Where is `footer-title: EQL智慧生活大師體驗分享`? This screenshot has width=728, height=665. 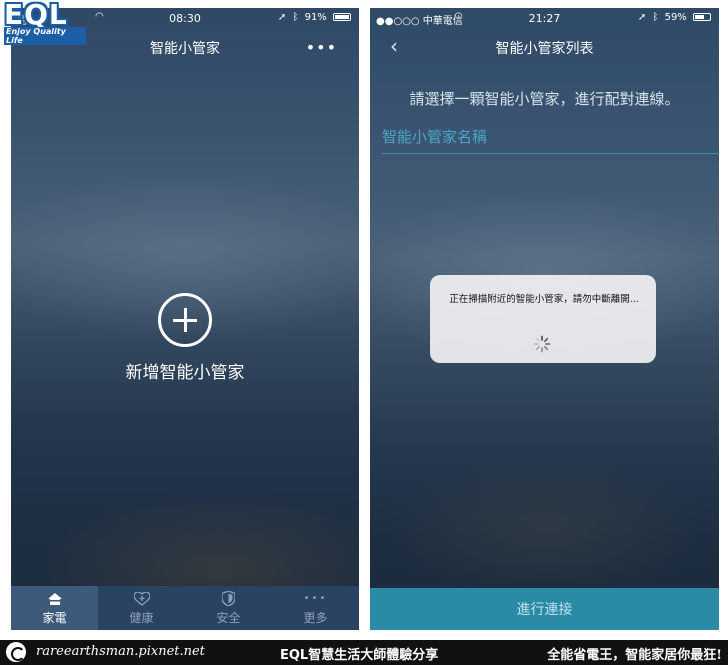 footer-title: EQL智慧生活大師體驗分享 is located at coordinates (359, 655).